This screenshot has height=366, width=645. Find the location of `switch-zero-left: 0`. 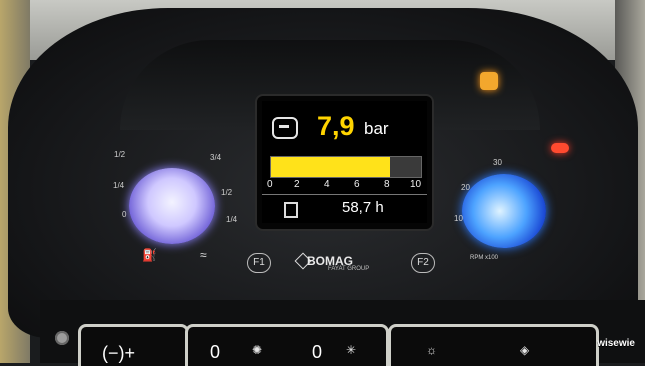

switch-zero-left: 0 is located at coordinates (215, 352).